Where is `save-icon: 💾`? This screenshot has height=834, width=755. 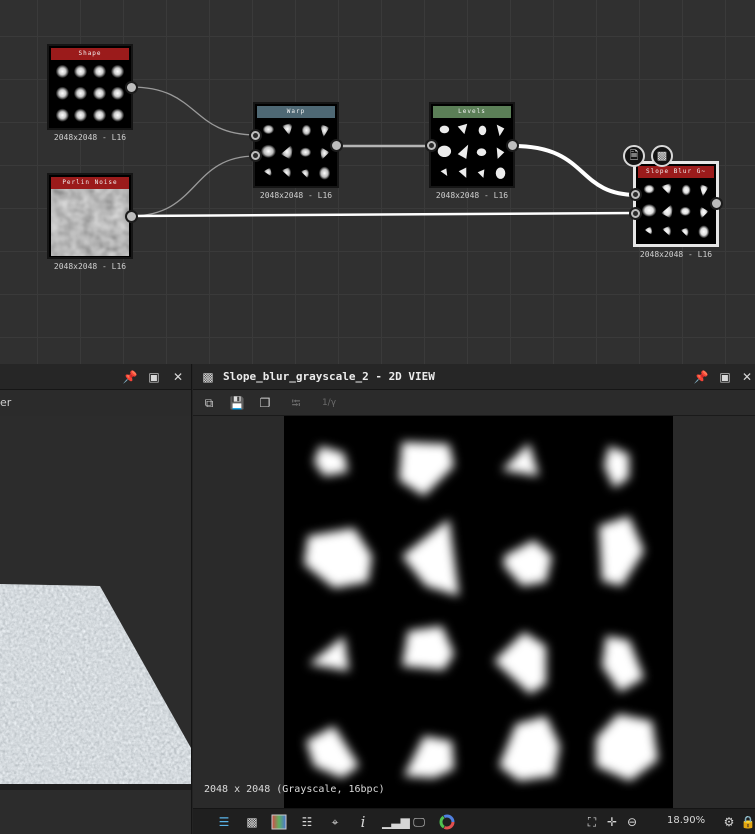 save-icon: 💾 is located at coordinates (237, 403).